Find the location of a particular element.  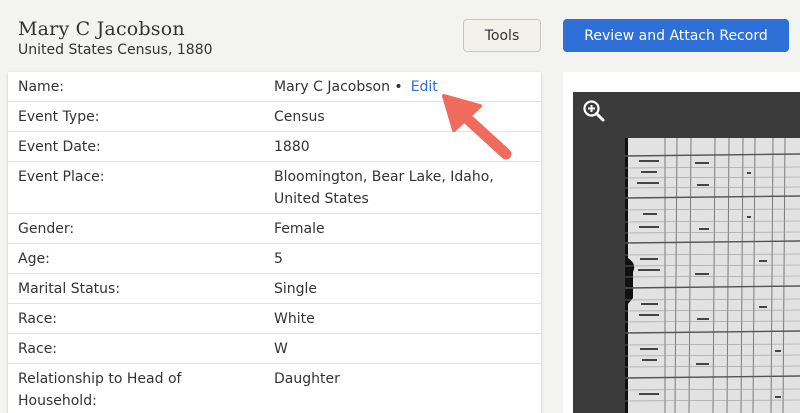

detail-label: Age: is located at coordinates (34, 259).